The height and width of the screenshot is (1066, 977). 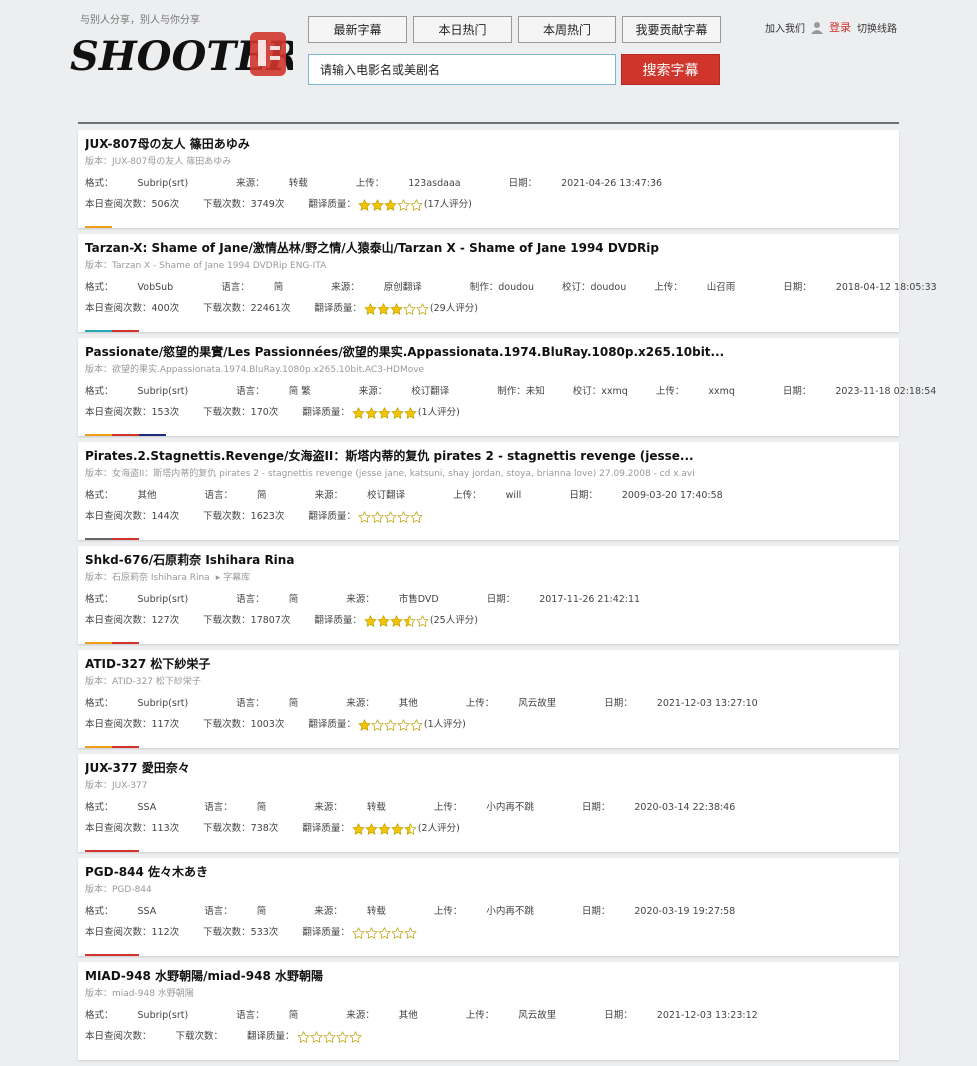 I want to click on download-count: 下载次数：3749次, so click(x=244, y=204).